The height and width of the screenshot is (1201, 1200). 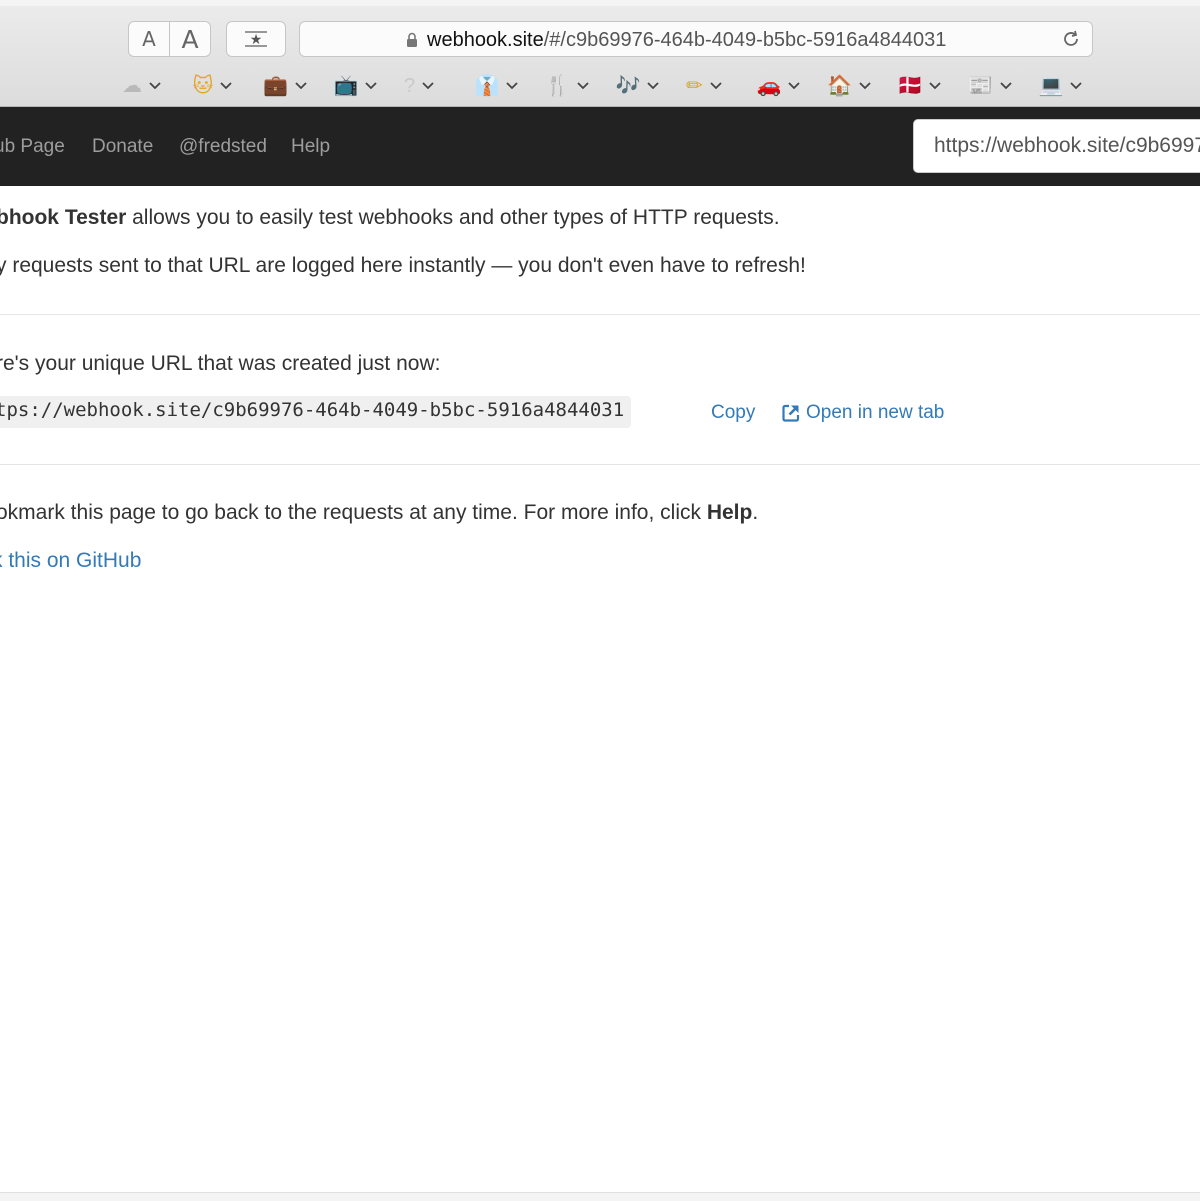 I want to click on briefcase-folder-icon: 💼, so click(x=275, y=86).